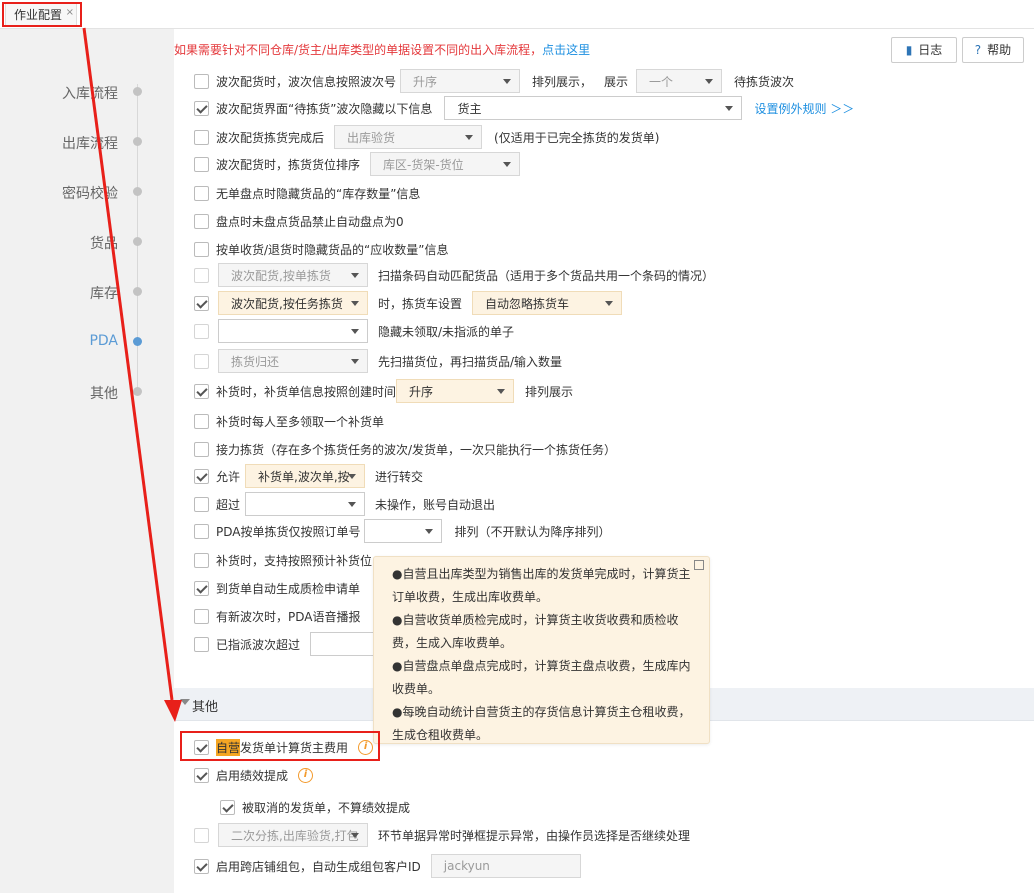 The width and height of the screenshot is (1034, 893). I want to click on setting-label: 已指派波次超过, so click(258, 644).